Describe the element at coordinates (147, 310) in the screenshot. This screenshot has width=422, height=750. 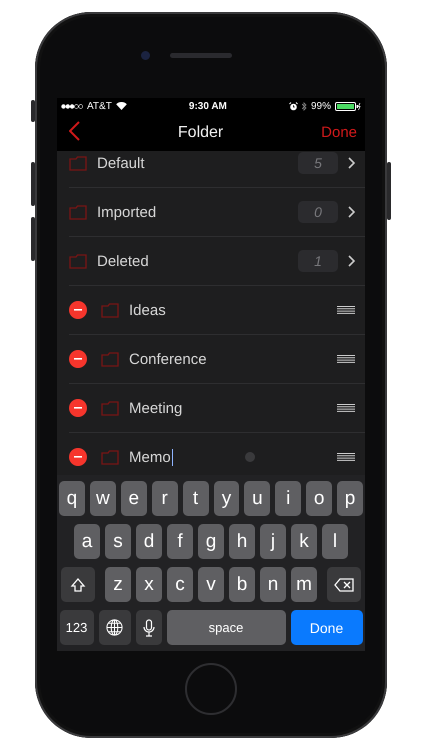
I see `folder-name: Ideas` at that location.